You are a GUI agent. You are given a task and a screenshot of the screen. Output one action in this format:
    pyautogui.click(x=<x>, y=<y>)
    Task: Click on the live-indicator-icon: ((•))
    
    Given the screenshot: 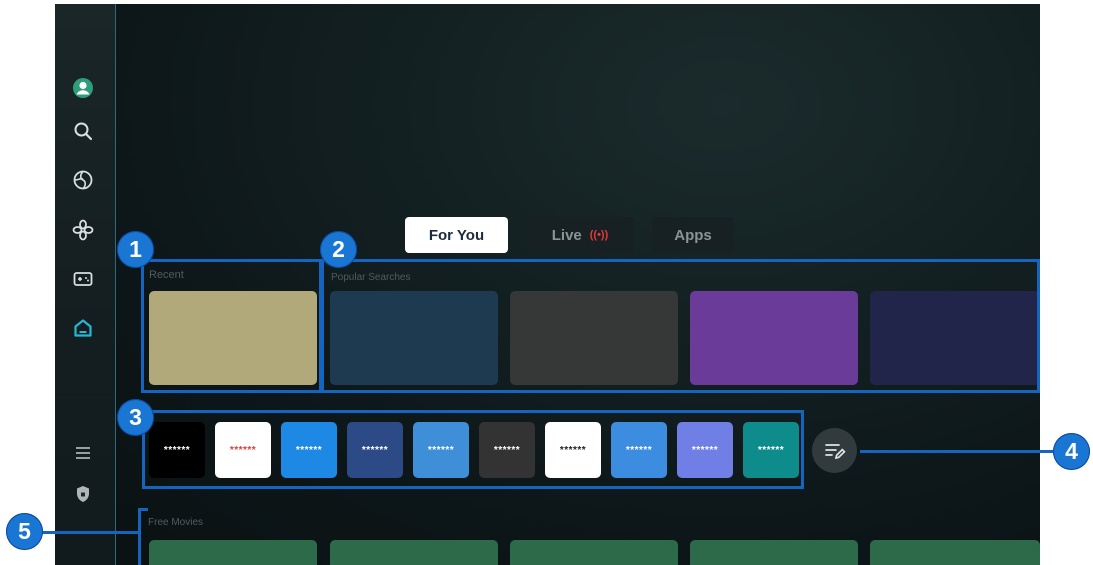 What is the action you would take?
    pyautogui.click(x=599, y=235)
    